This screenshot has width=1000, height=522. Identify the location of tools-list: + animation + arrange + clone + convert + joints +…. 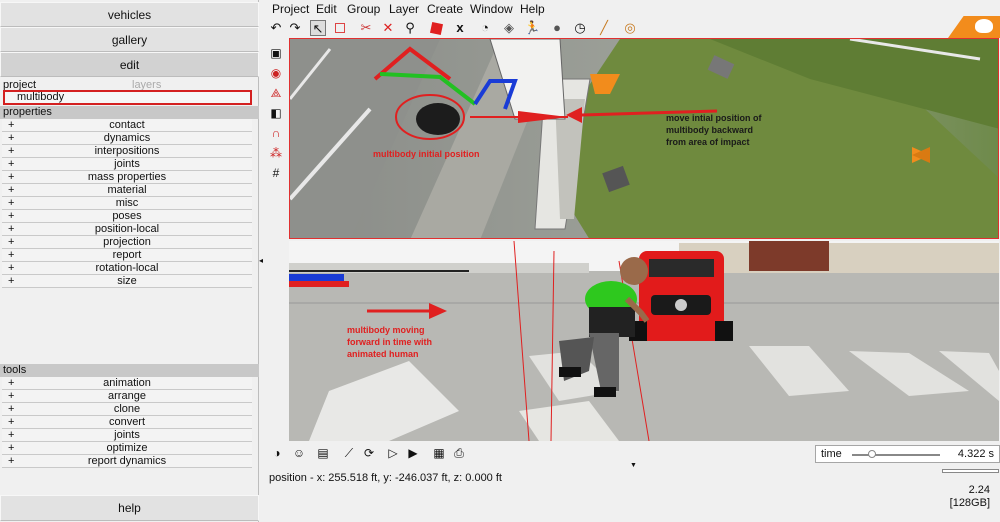
(127, 422).